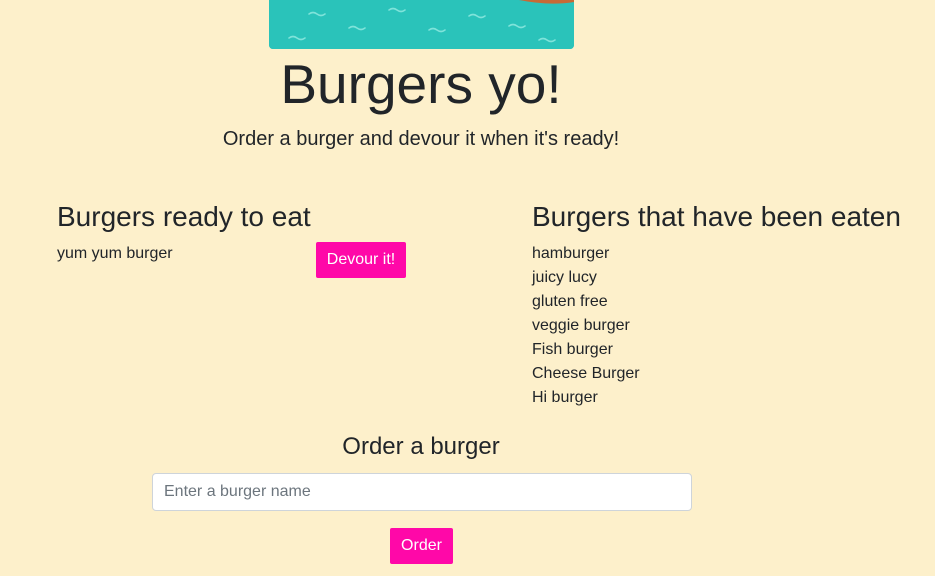  I want to click on eaten-burger-item: gluten free, so click(570, 301).